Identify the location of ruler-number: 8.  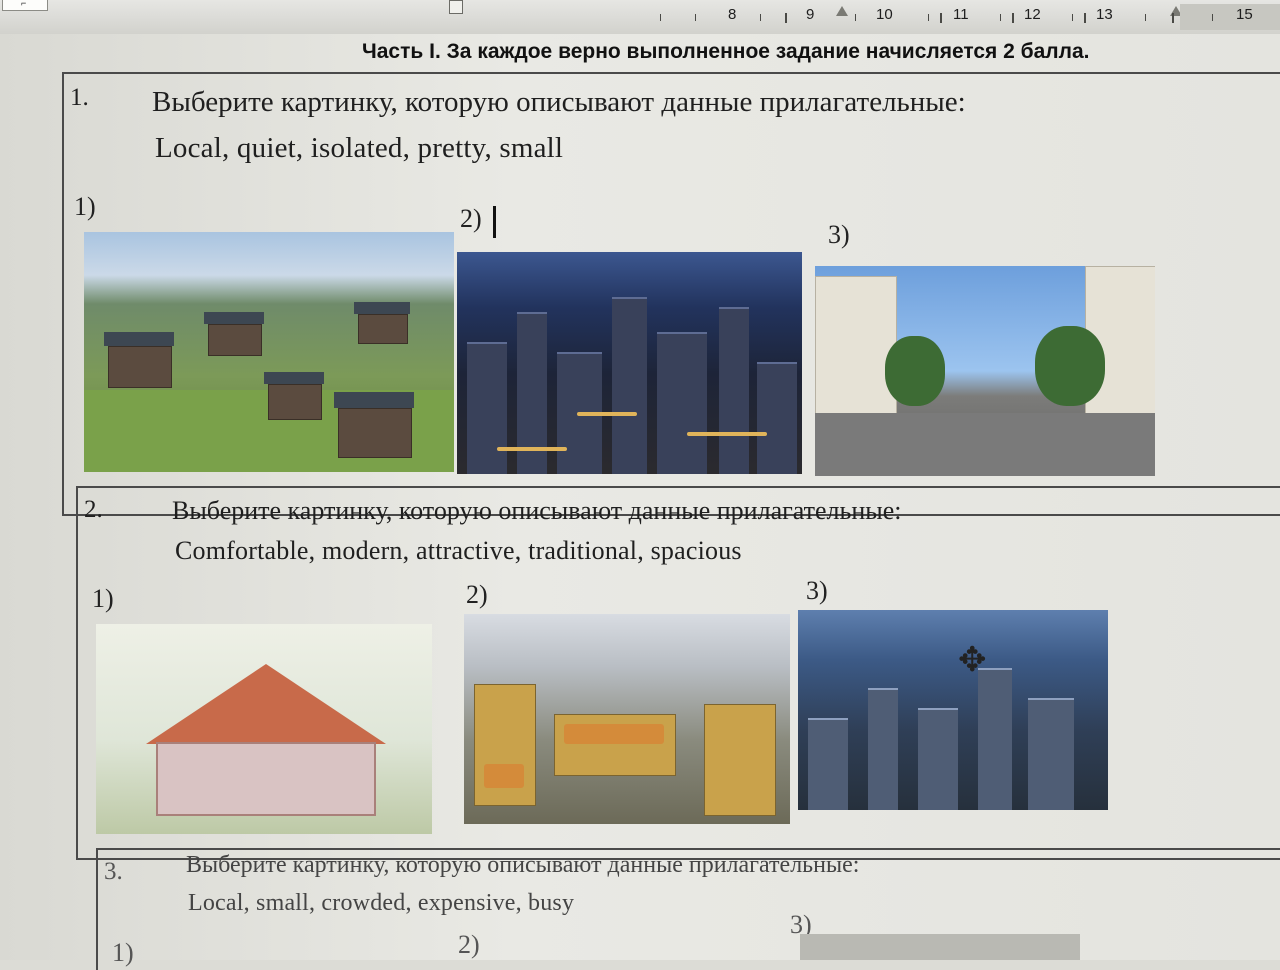
(732, 14).